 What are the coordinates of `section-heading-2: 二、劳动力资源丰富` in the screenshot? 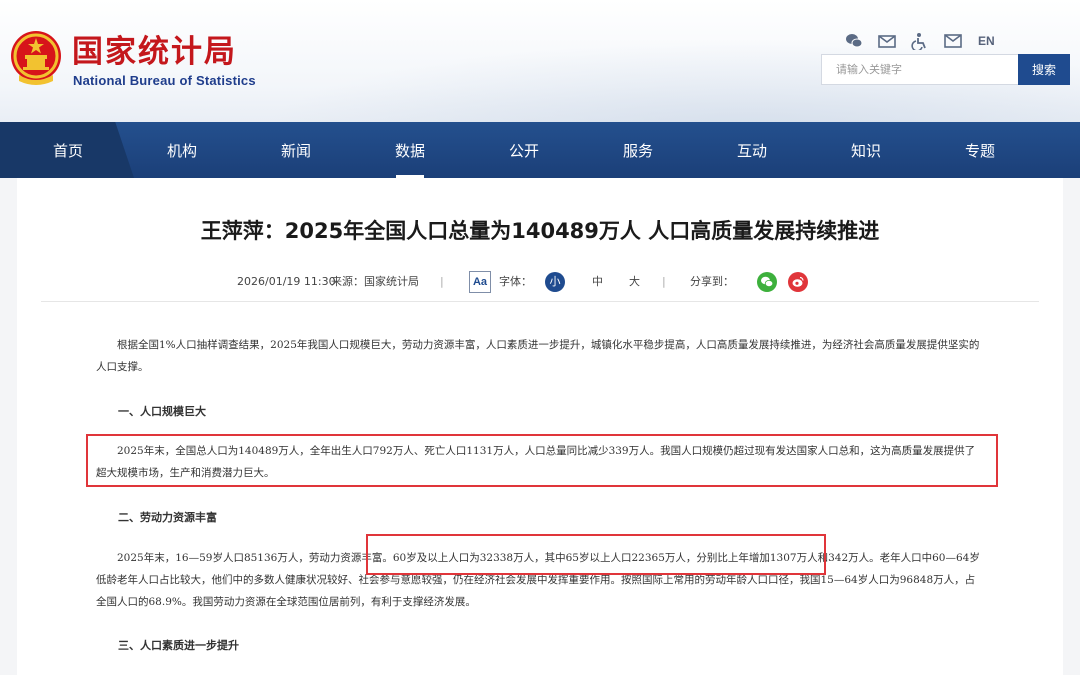 It's located at (167, 517).